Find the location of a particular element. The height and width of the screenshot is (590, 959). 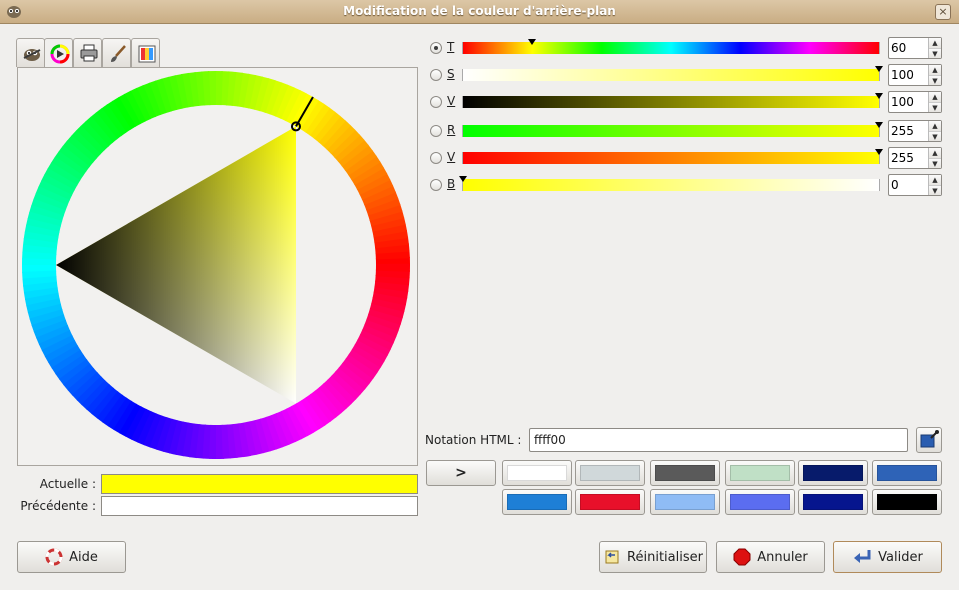

slider-row-2: V ▲▼ is located at coordinates (685, 102).